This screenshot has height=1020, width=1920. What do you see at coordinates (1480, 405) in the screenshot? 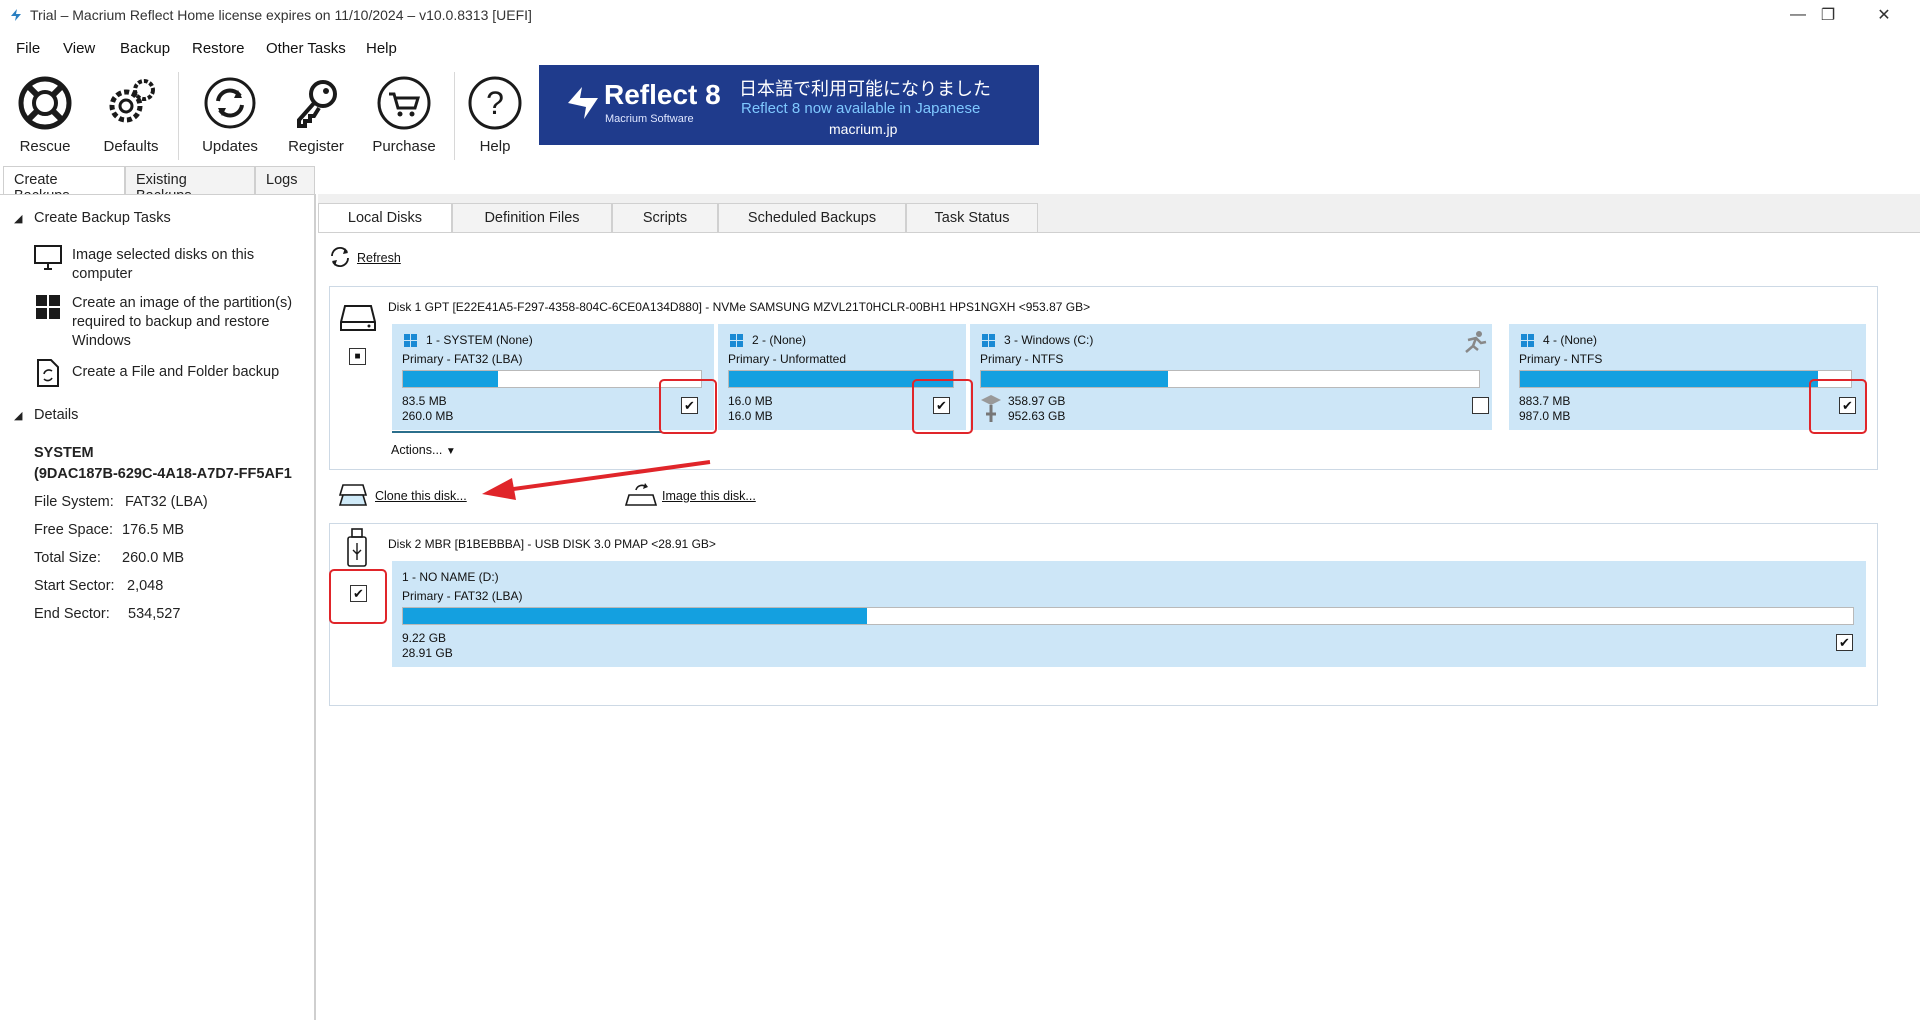
I see `partition-checkbox` at bounding box center [1480, 405].